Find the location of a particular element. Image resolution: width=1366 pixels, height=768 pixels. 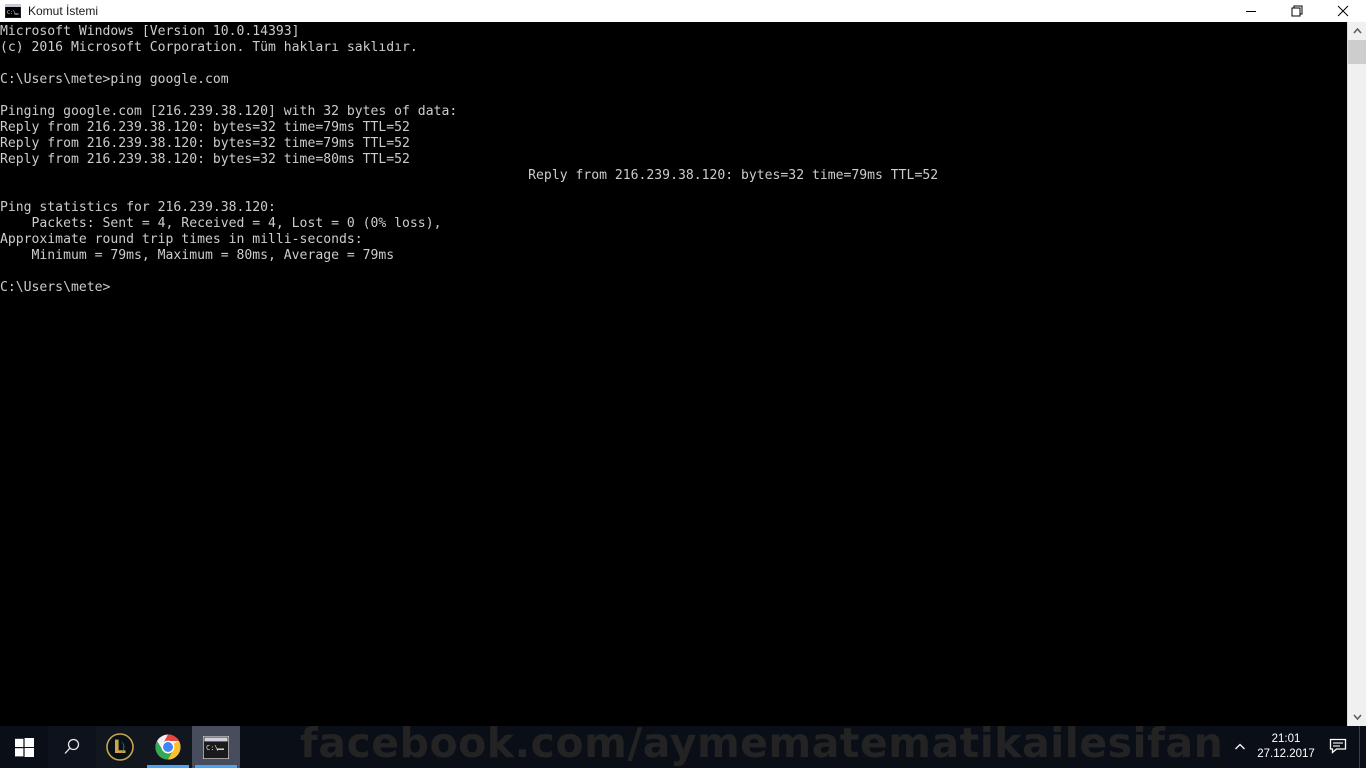

windows-logo-icon is located at coordinates (24, 747).